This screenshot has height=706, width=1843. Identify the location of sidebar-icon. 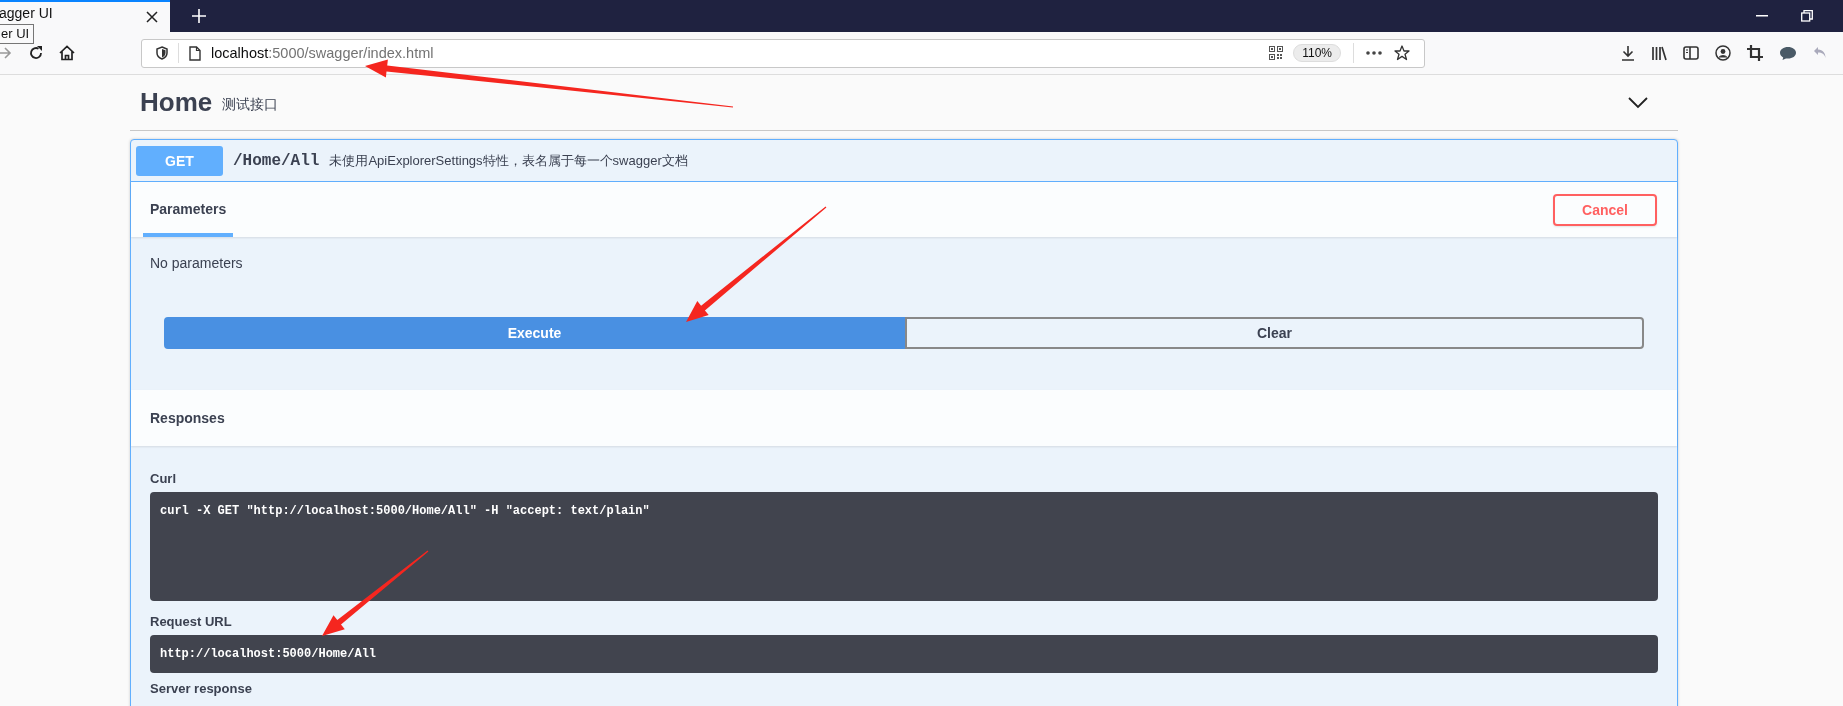
(1691, 53).